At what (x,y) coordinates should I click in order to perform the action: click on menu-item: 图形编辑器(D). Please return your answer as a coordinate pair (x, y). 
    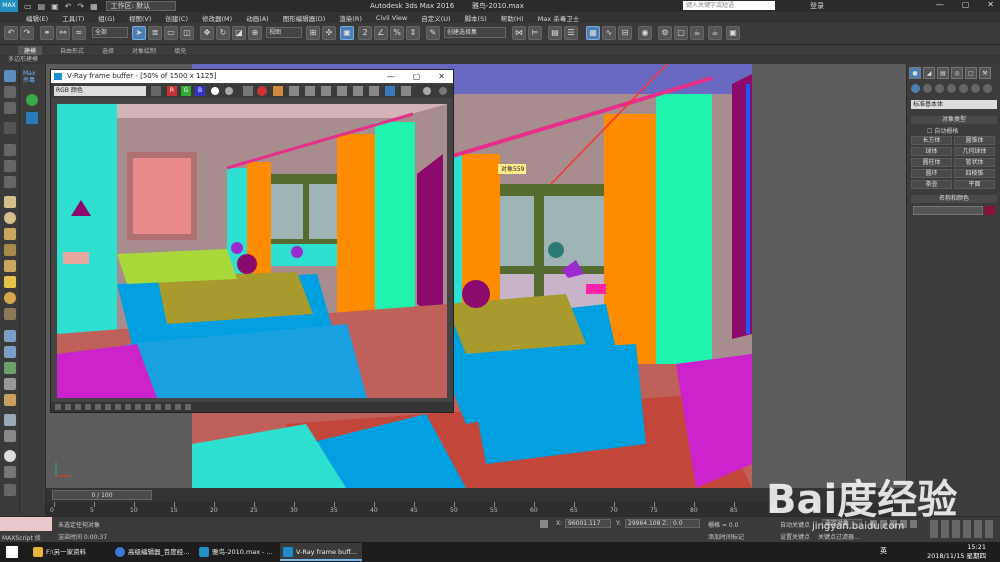
    Looking at the image, I should click on (304, 18).